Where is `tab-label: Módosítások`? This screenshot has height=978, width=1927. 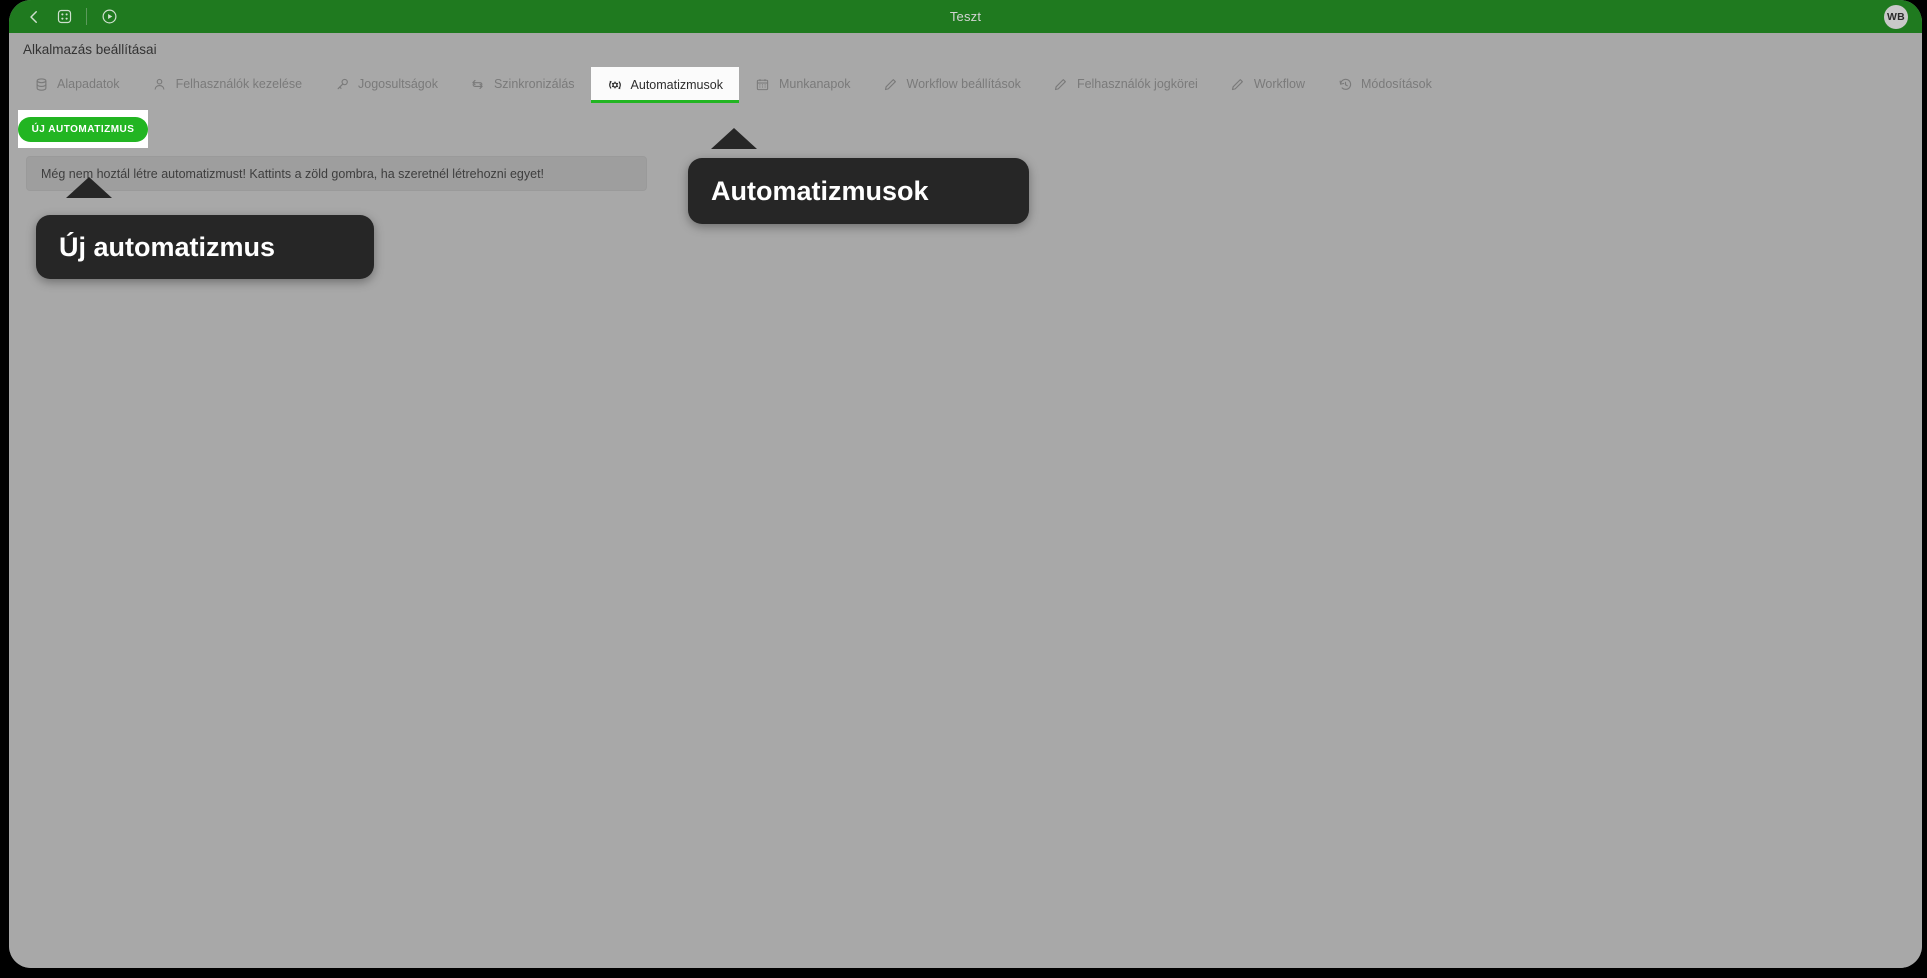
tab-label: Módosítások is located at coordinates (1396, 84).